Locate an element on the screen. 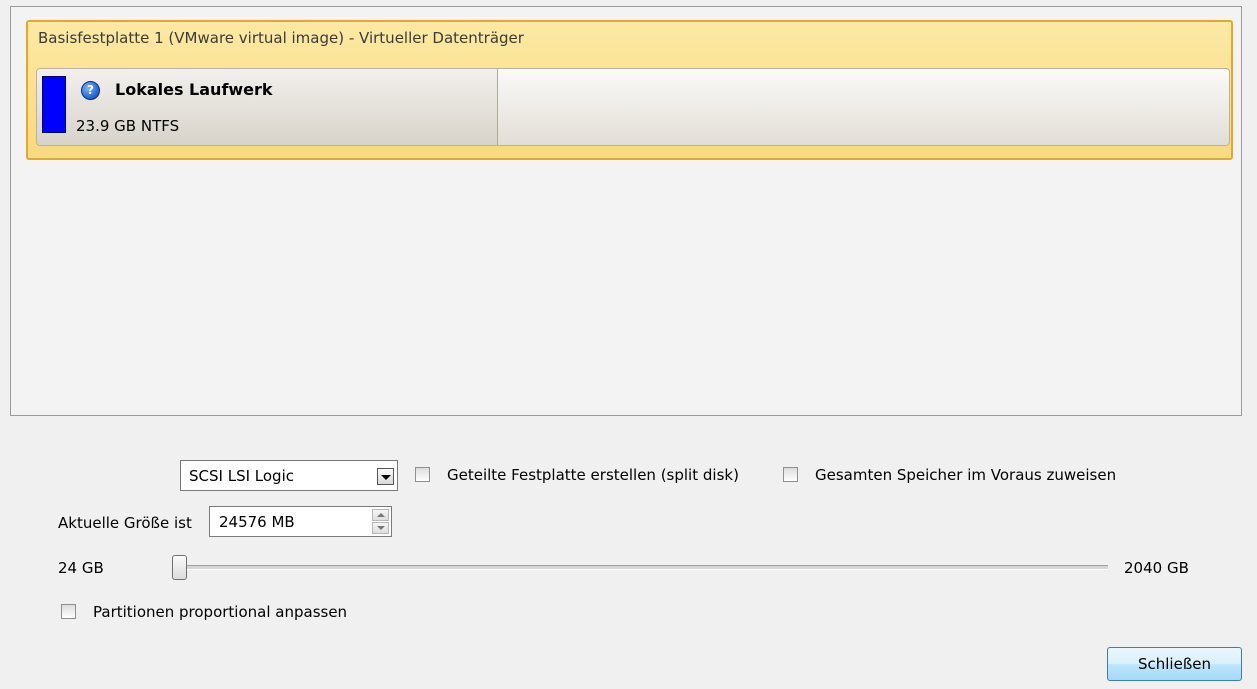 The height and width of the screenshot is (689, 1257). question-icon: ? is located at coordinates (90, 90).